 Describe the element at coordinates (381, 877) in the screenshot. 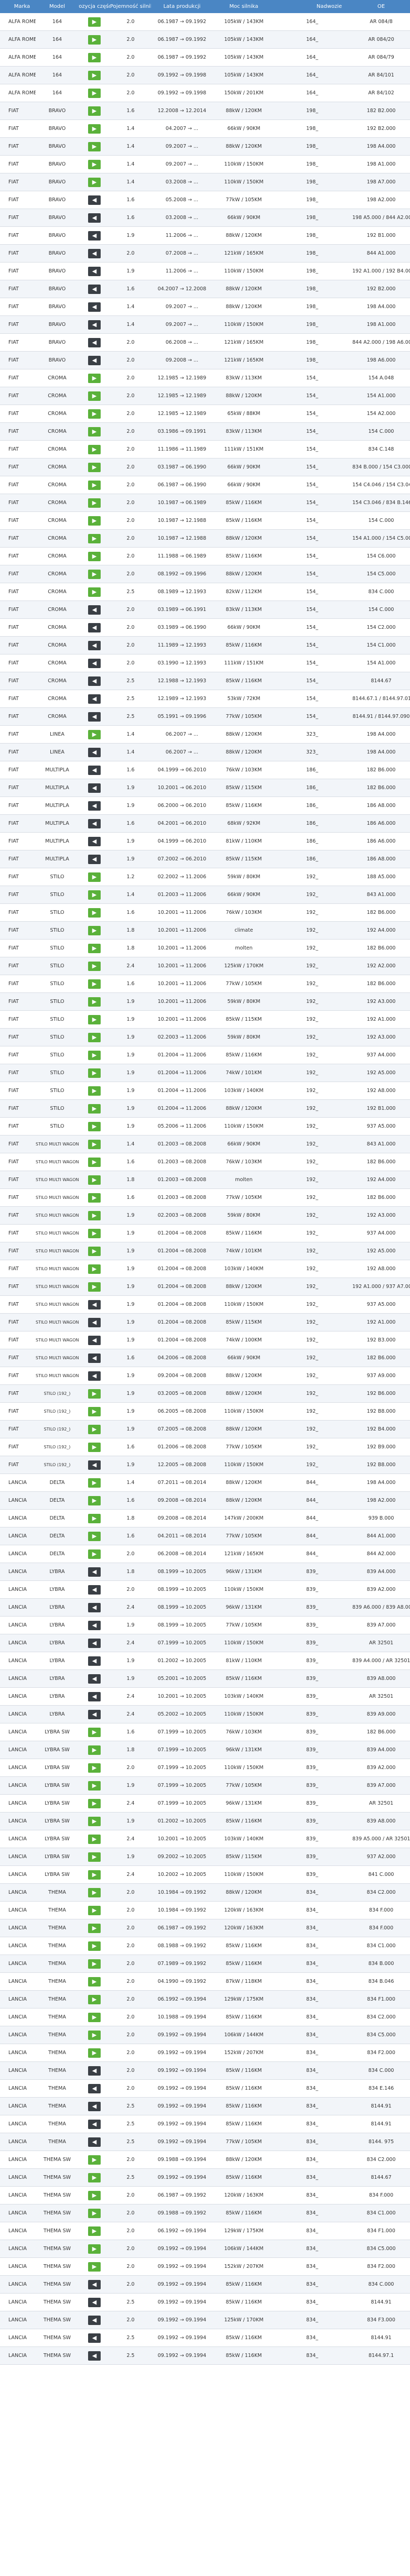

I see `cell-oe: 188 A5.000` at that location.